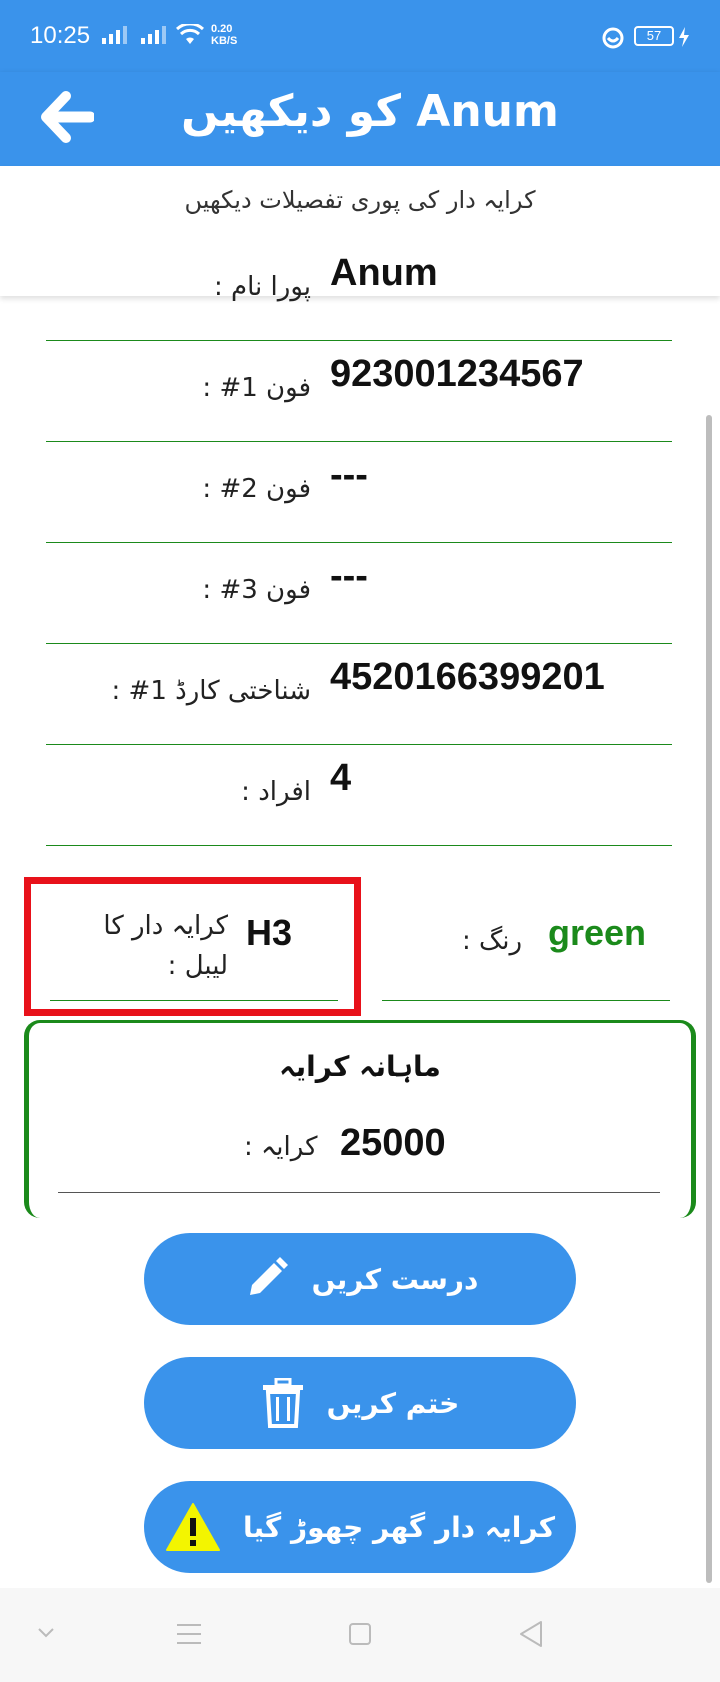 The width and height of the screenshot is (720, 1682). Describe the element at coordinates (384, 273) in the screenshot. I see `field-value: Anum` at that location.